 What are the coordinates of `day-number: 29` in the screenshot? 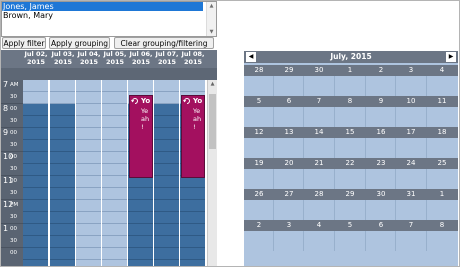 It's located at (350, 194).